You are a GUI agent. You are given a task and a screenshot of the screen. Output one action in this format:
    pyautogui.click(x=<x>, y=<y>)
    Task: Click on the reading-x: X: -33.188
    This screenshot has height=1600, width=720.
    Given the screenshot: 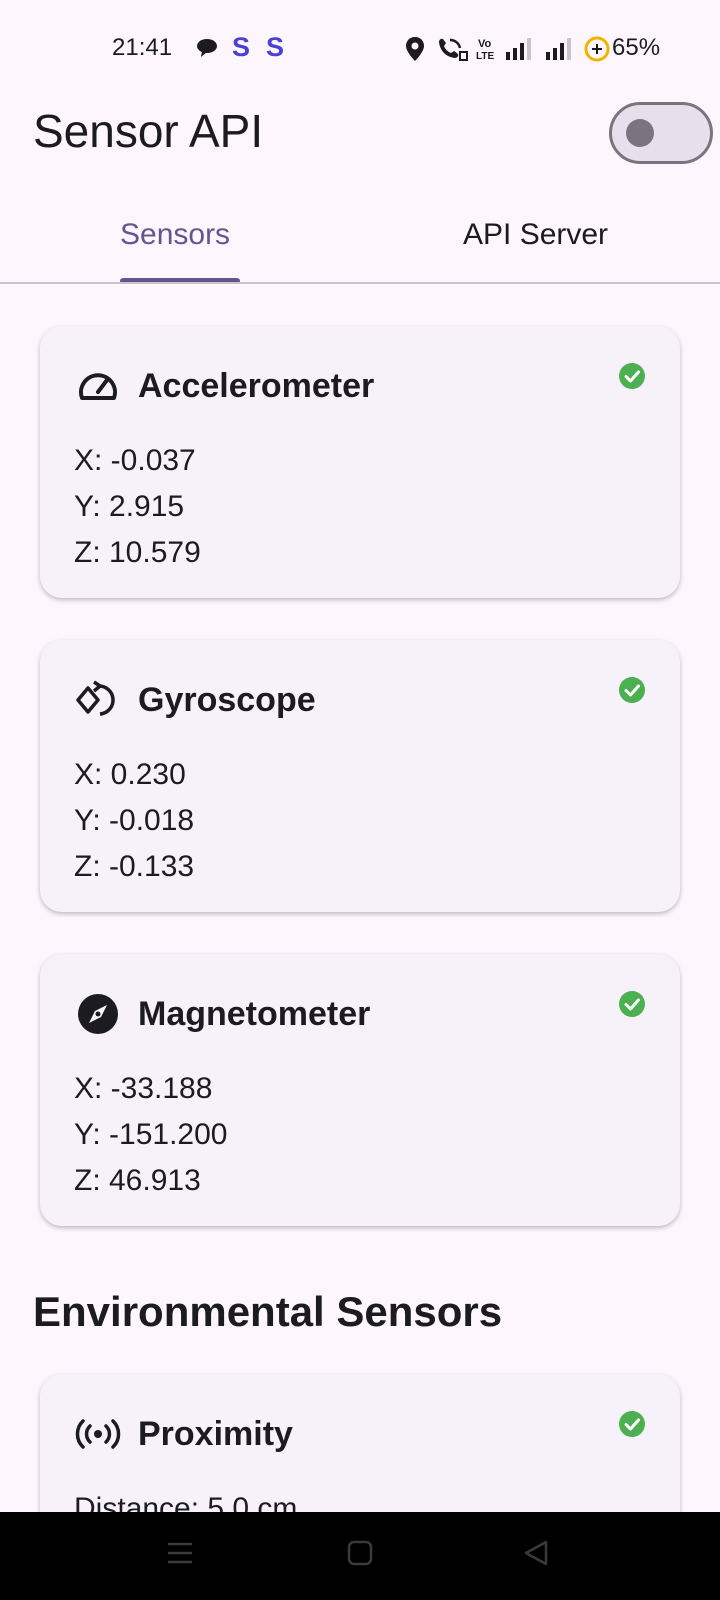 What is the action you would take?
    pyautogui.click(x=143, y=1088)
    